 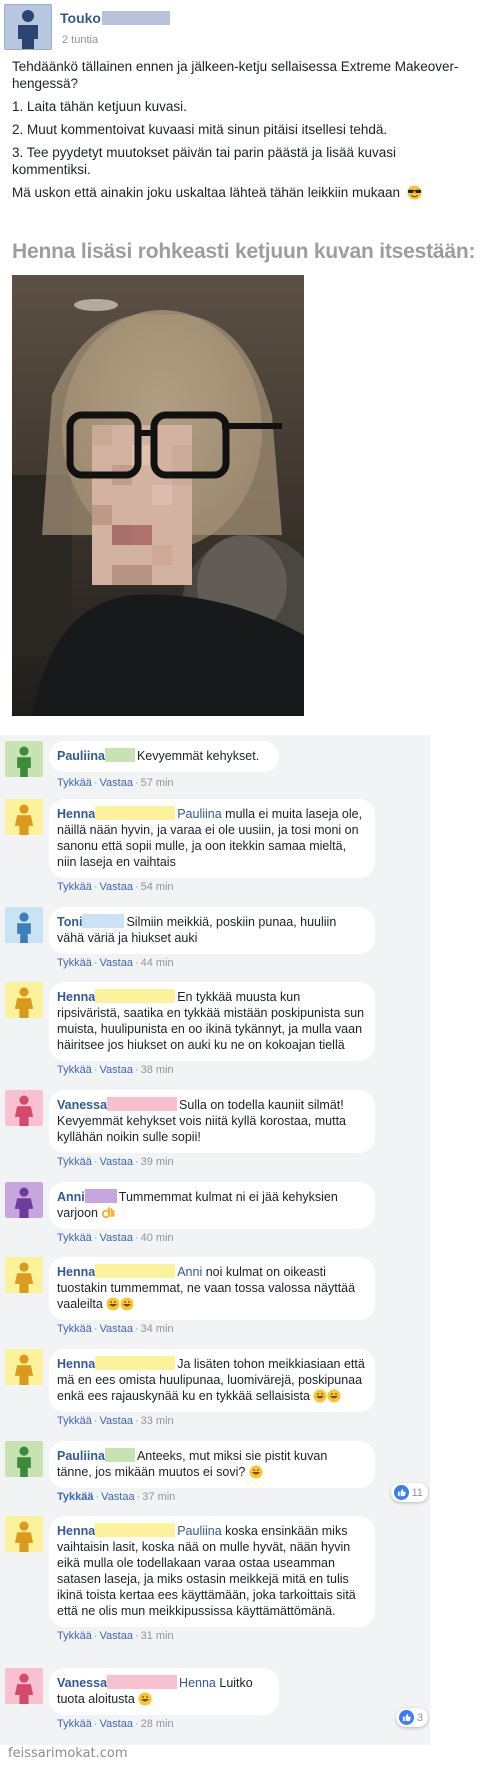 I want to click on commenter-name: Toni, so click(x=69, y=922).